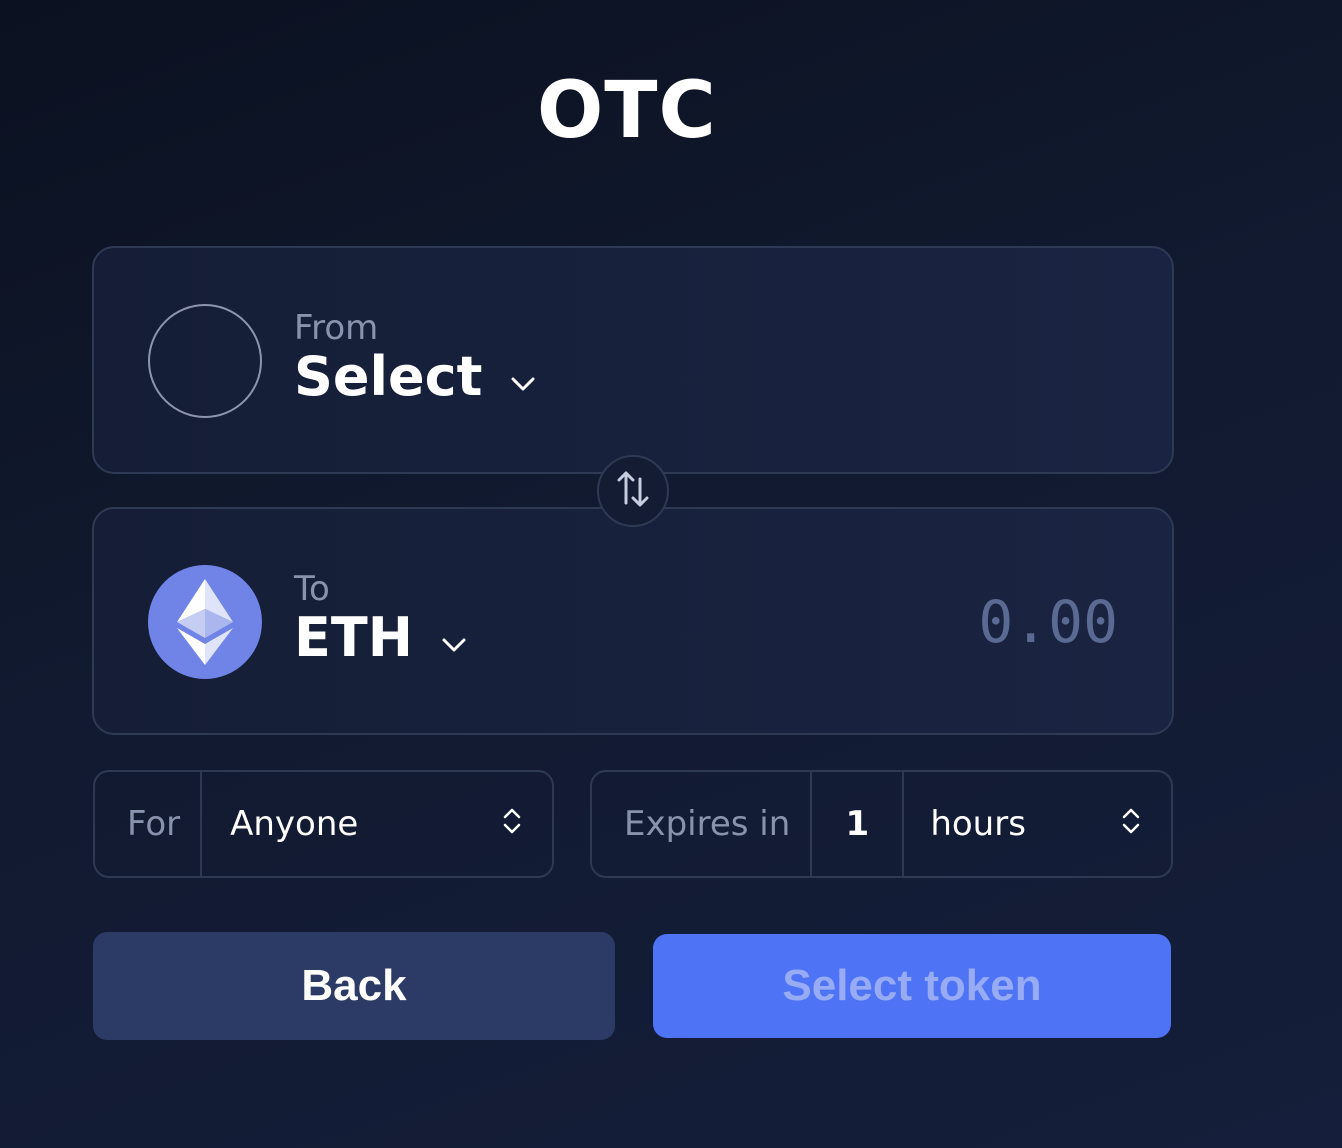 This screenshot has width=1342, height=1148. Describe the element at coordinates (205, 361) in the screenshot. I see `from-token-placeholder-icon` at that location.